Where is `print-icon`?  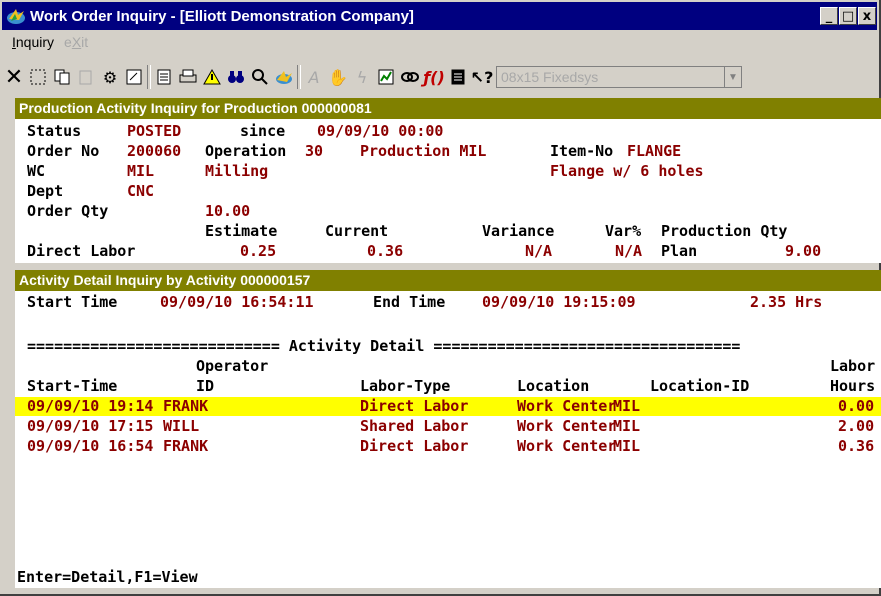
print-icon is located at coordinates (188, 77).